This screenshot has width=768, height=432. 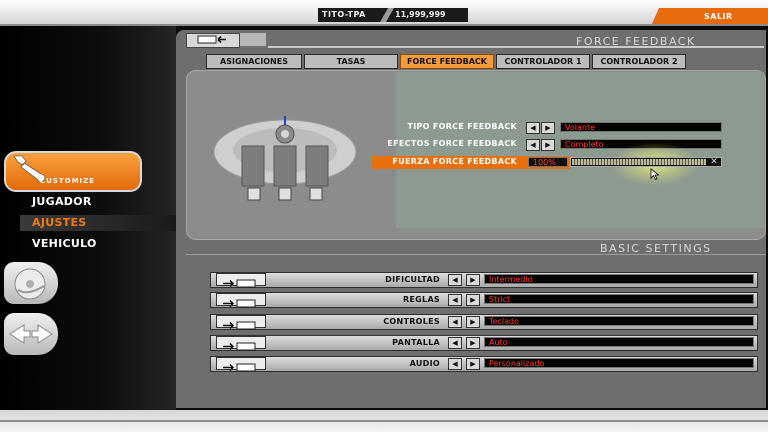 I want to click on row-label-audio: AUDIO, so click(x=424, y=363).